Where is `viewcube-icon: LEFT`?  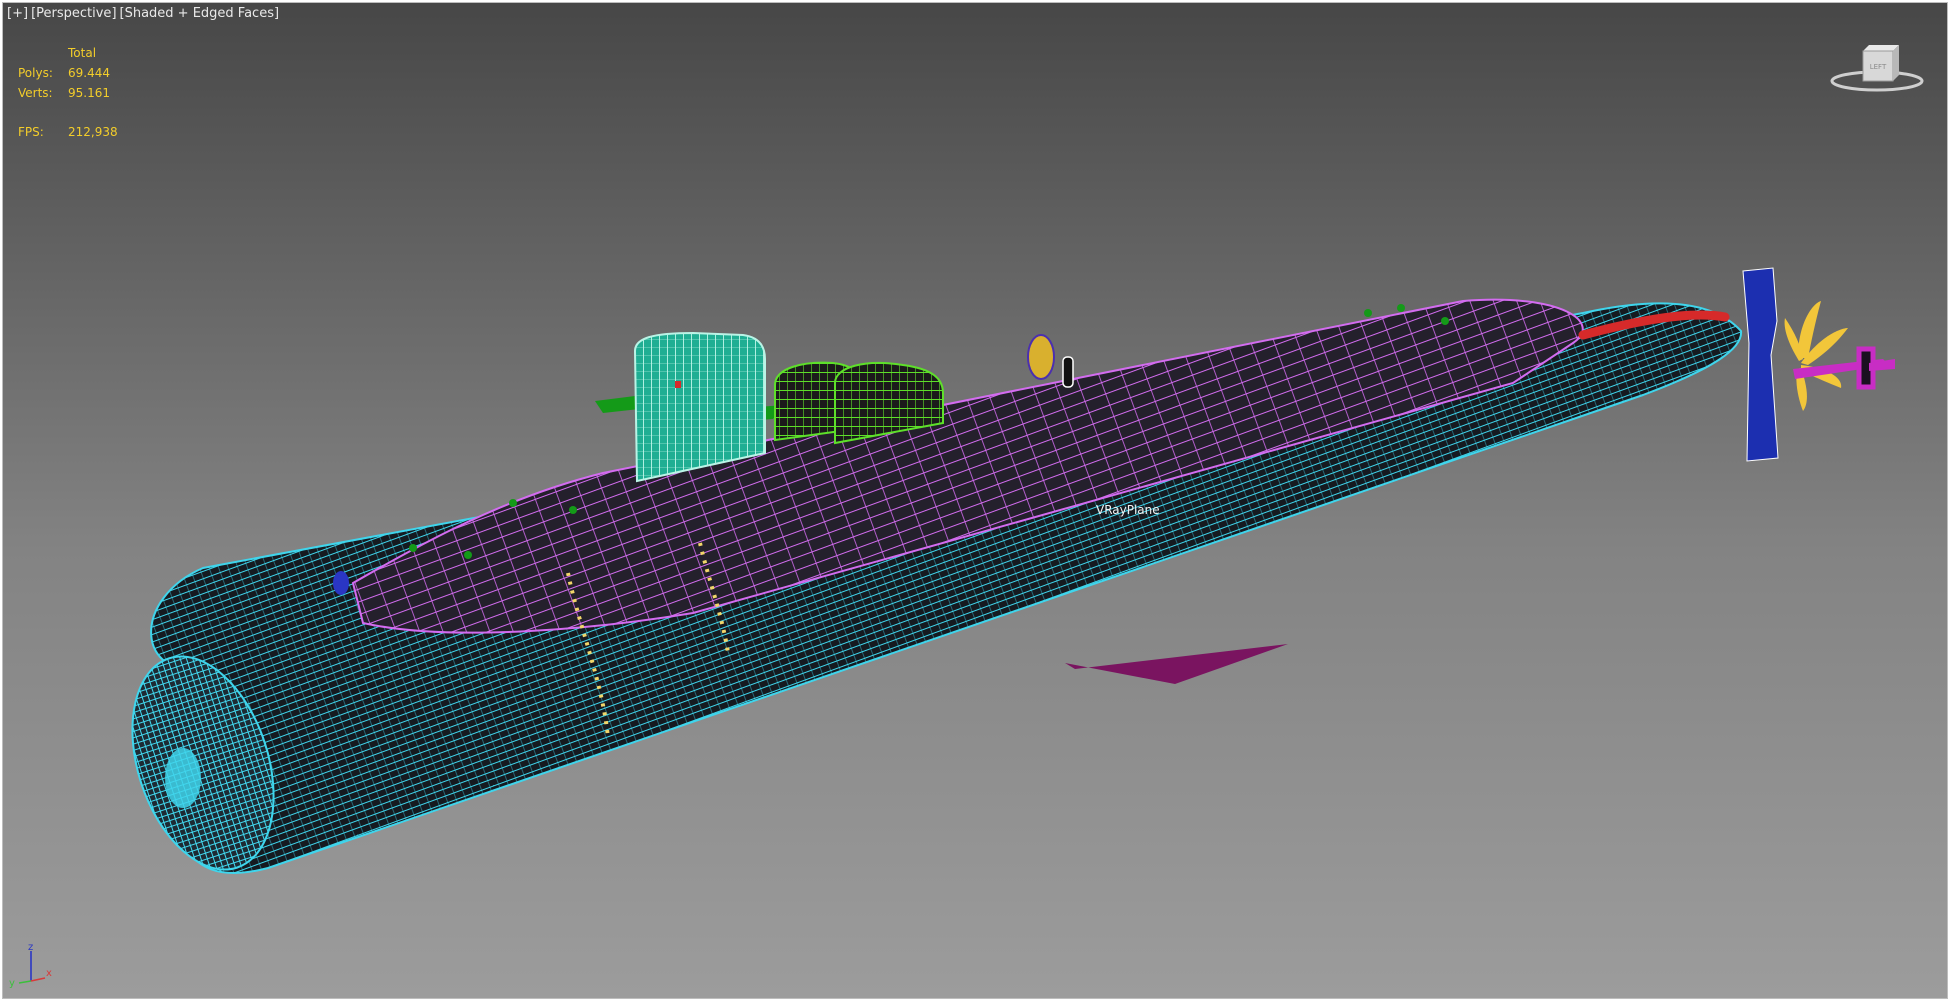 viewcube-icon: LEFT is located at coordinates (1877, 68).